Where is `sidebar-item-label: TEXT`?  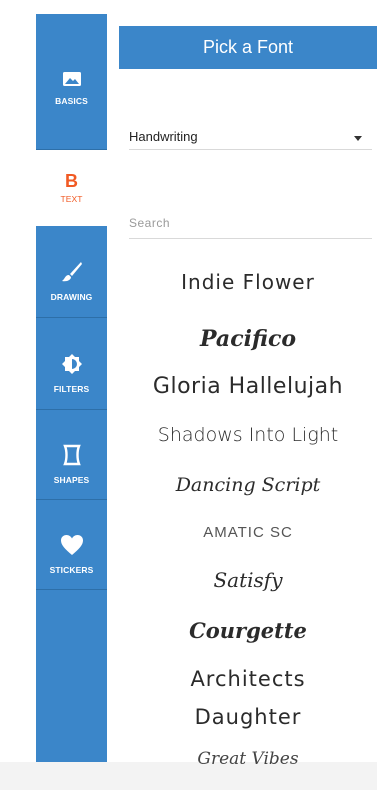
sidebar-item-label: TEXT is located at coordinates (71, 199).